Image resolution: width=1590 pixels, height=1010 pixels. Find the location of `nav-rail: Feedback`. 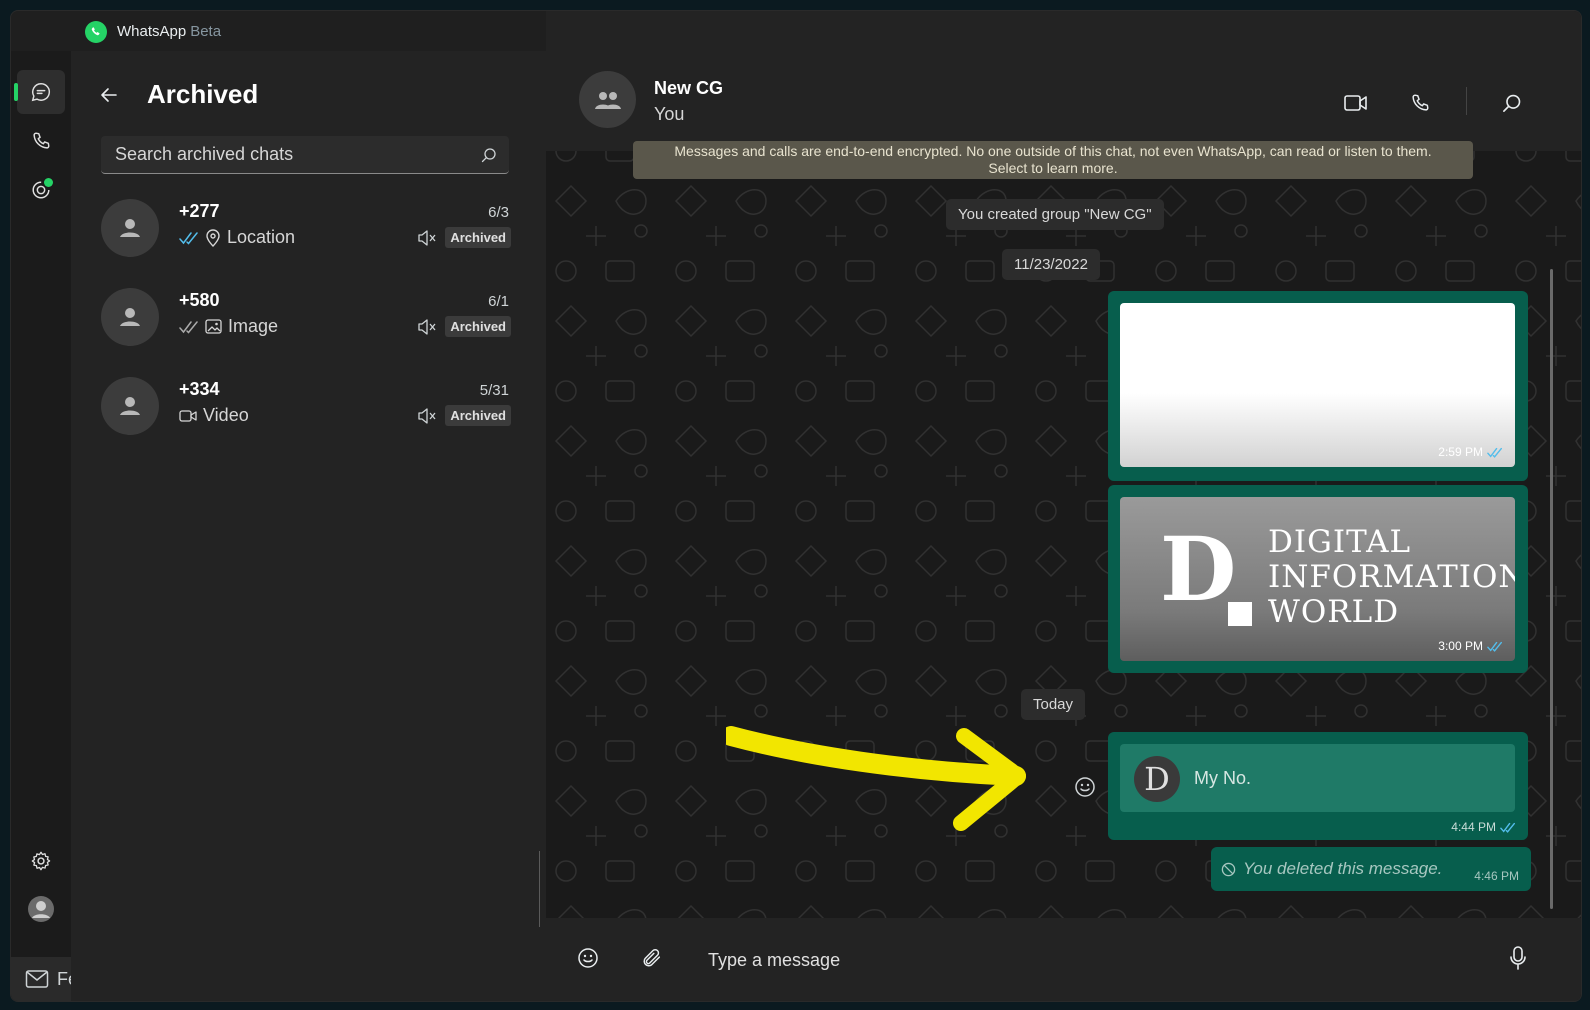

nav-rail: Feedback is located at coordinates (78, 526).